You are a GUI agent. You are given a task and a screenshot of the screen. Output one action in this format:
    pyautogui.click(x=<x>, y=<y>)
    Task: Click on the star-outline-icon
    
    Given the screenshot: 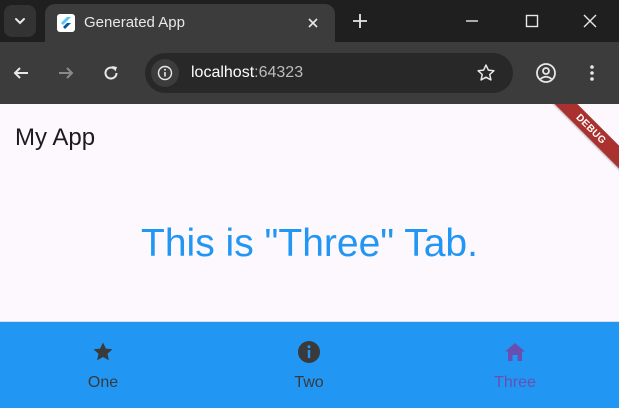 What is the action you would take?
    pyautogui.click(x=486, y=72)
    